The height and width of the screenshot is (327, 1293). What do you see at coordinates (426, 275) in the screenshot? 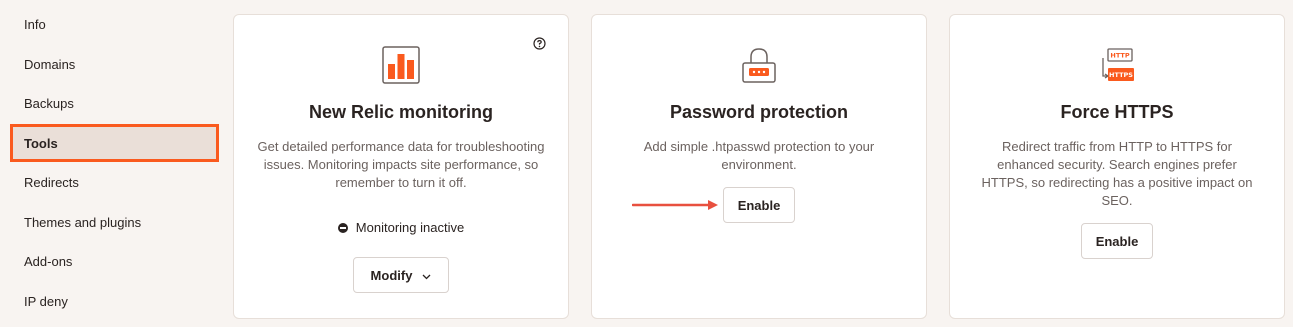
I see `chevron-down-icon` at bounding box center [426, 275].